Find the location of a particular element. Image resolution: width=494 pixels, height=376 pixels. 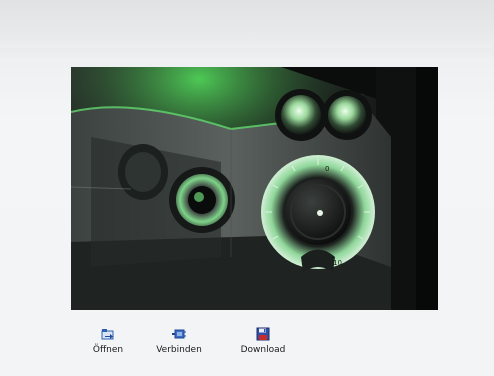

connect-plug-icon is located at coordinates (179, 333).